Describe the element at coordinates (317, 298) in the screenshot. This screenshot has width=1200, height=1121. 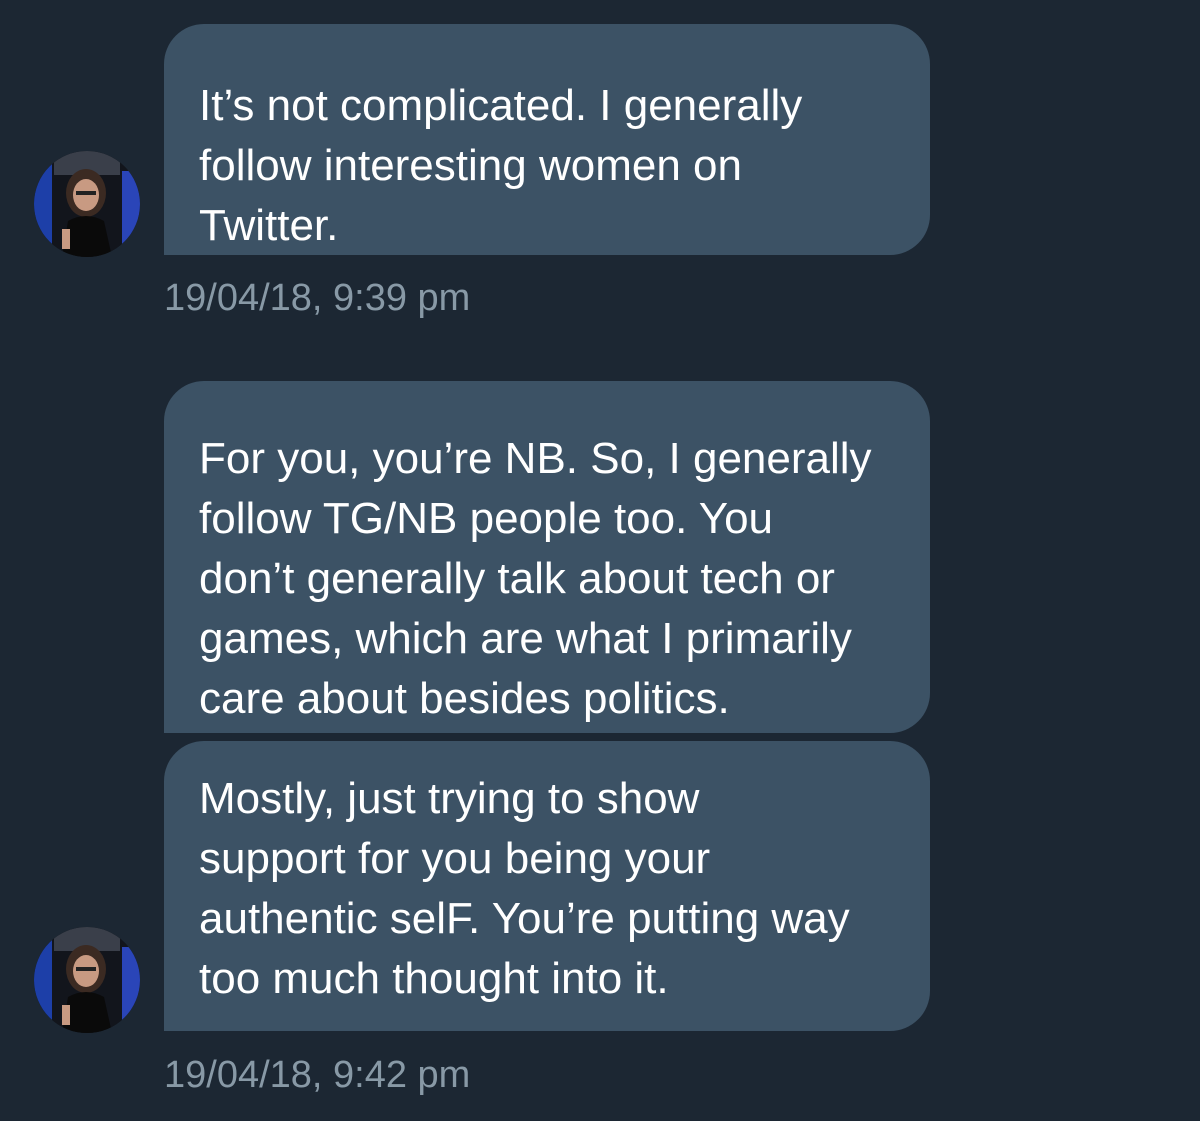
I see `message-timestamp: 19/04/18, 9:39 pm` at that location.